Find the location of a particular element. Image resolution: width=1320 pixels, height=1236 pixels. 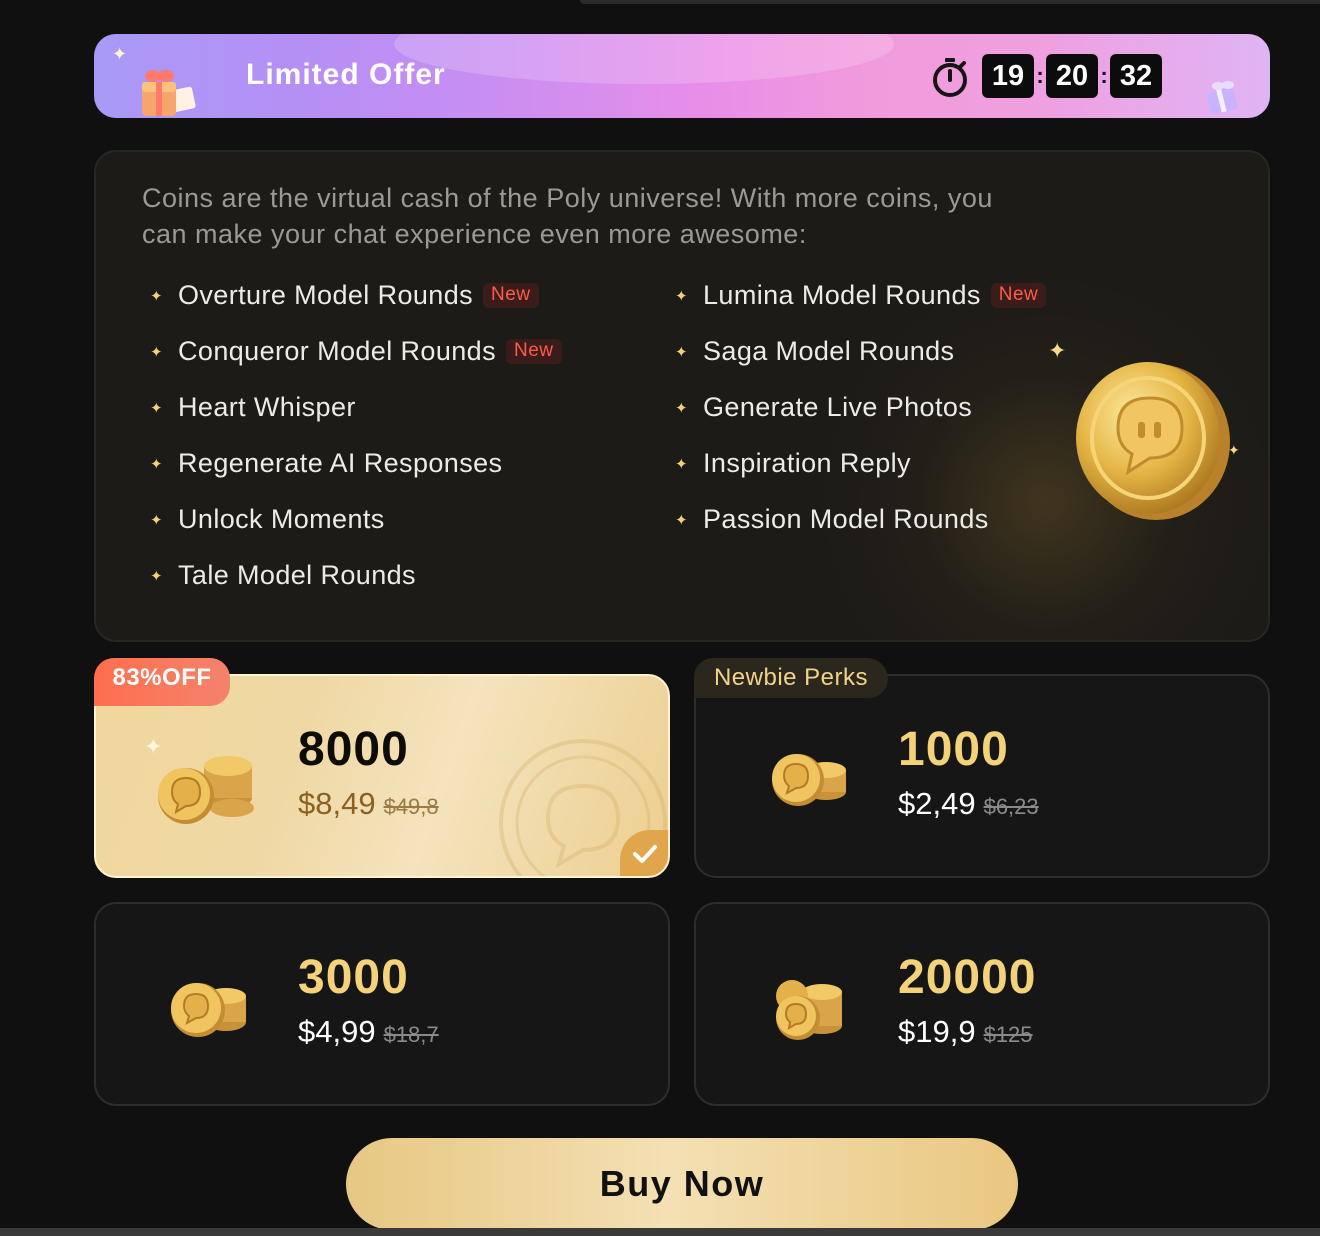

package-amount: 1000 is located at coordinates (953, 749).